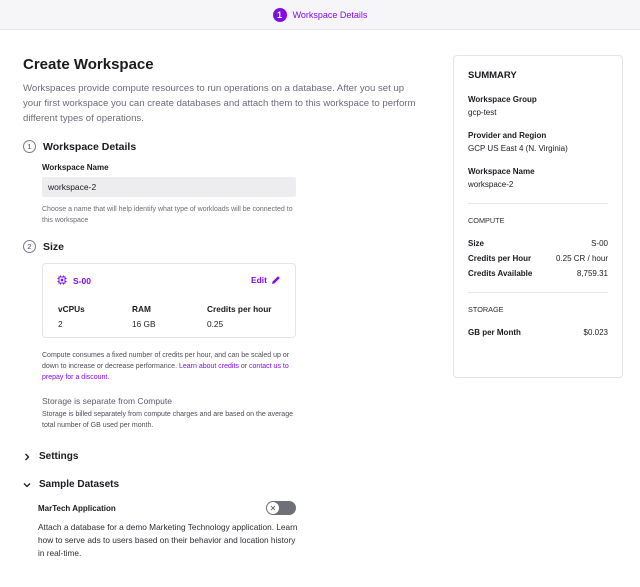  I want to click on summary-compute-heading: COMPUTE, so click(486, 220).